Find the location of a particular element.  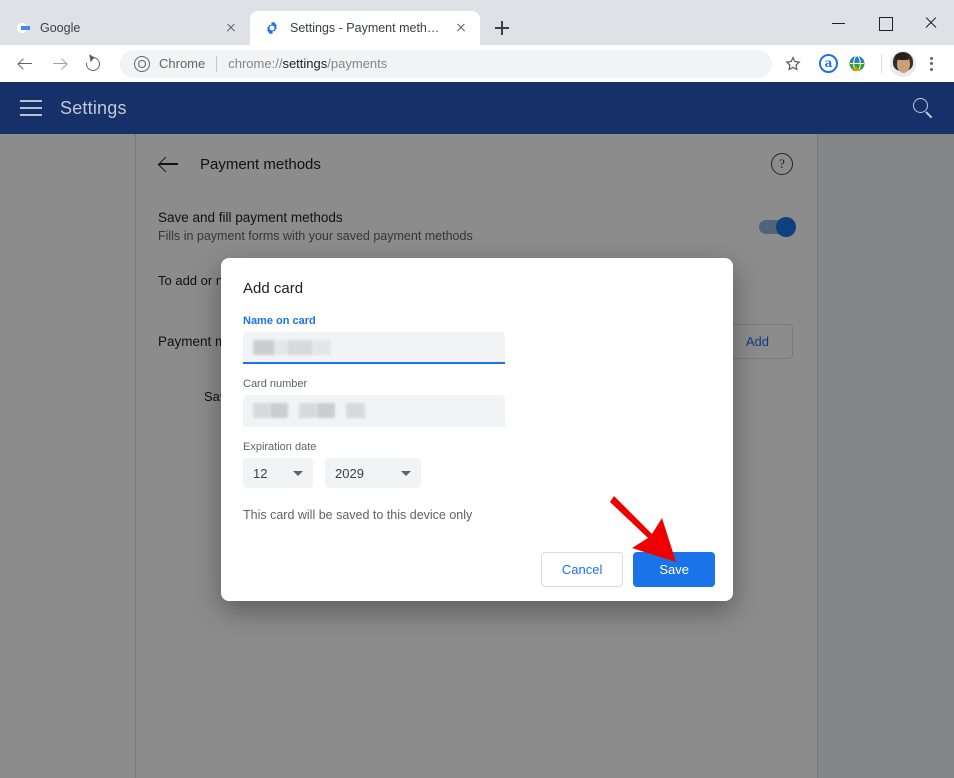

chrome-icon is located at coordinates (142, 63).